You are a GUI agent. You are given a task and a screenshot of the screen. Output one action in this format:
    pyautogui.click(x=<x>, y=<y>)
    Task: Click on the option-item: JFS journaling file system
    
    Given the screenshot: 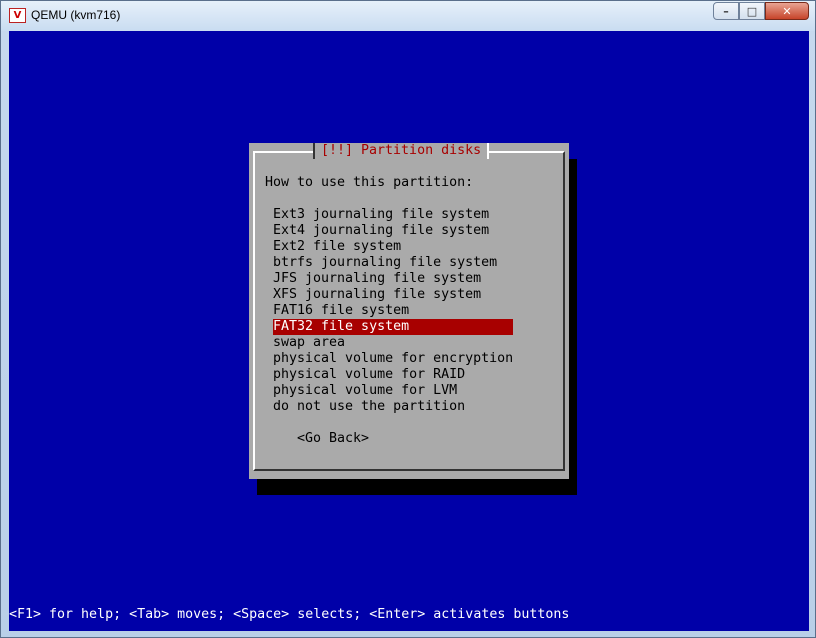 What is the action you would take?
    pyautogui.click(x=393, y=279)
    